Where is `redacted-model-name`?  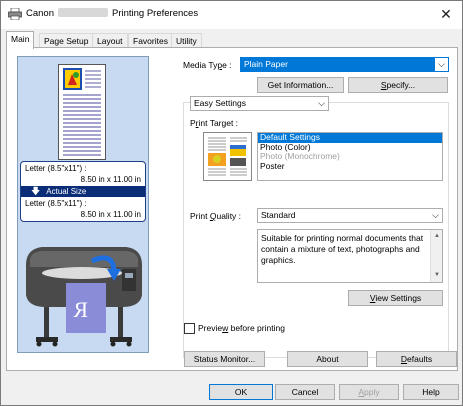
redacted-model-name is located at coordinates (83, 12).